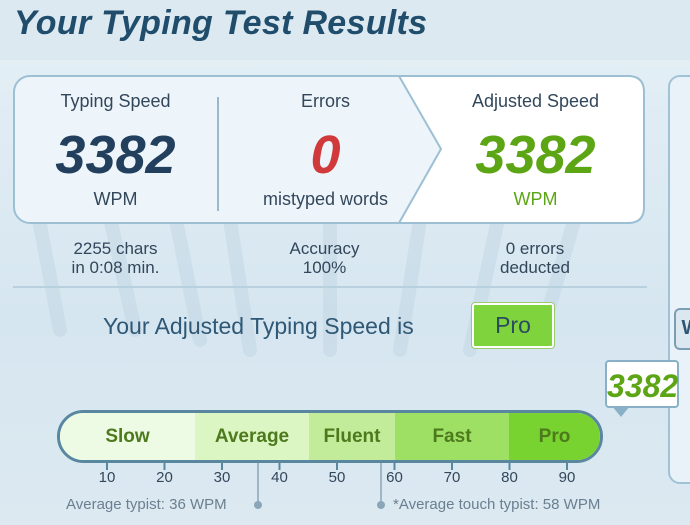 Image resolution: width=690 pixels, height=525 pixels. I want to click on adjusted-speed-stat: Adjusted Speed 3382 WPM, so click(535, 149).